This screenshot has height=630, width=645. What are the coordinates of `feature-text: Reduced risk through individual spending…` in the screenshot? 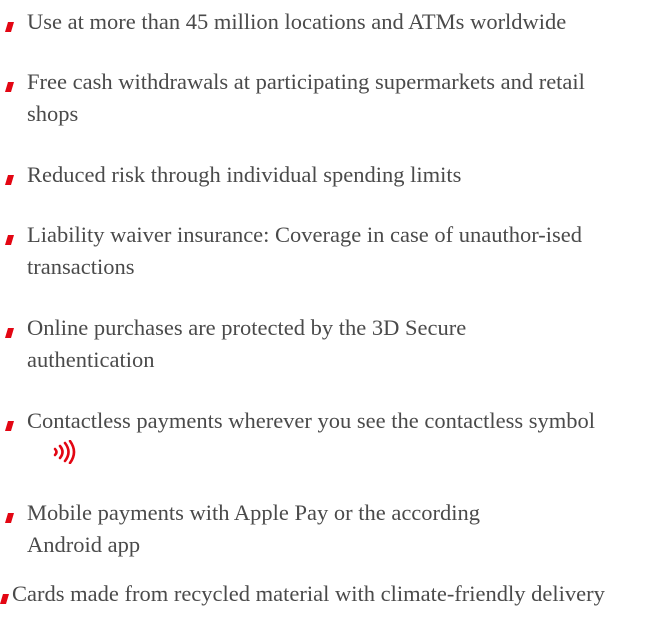 It's located at (244, 174).